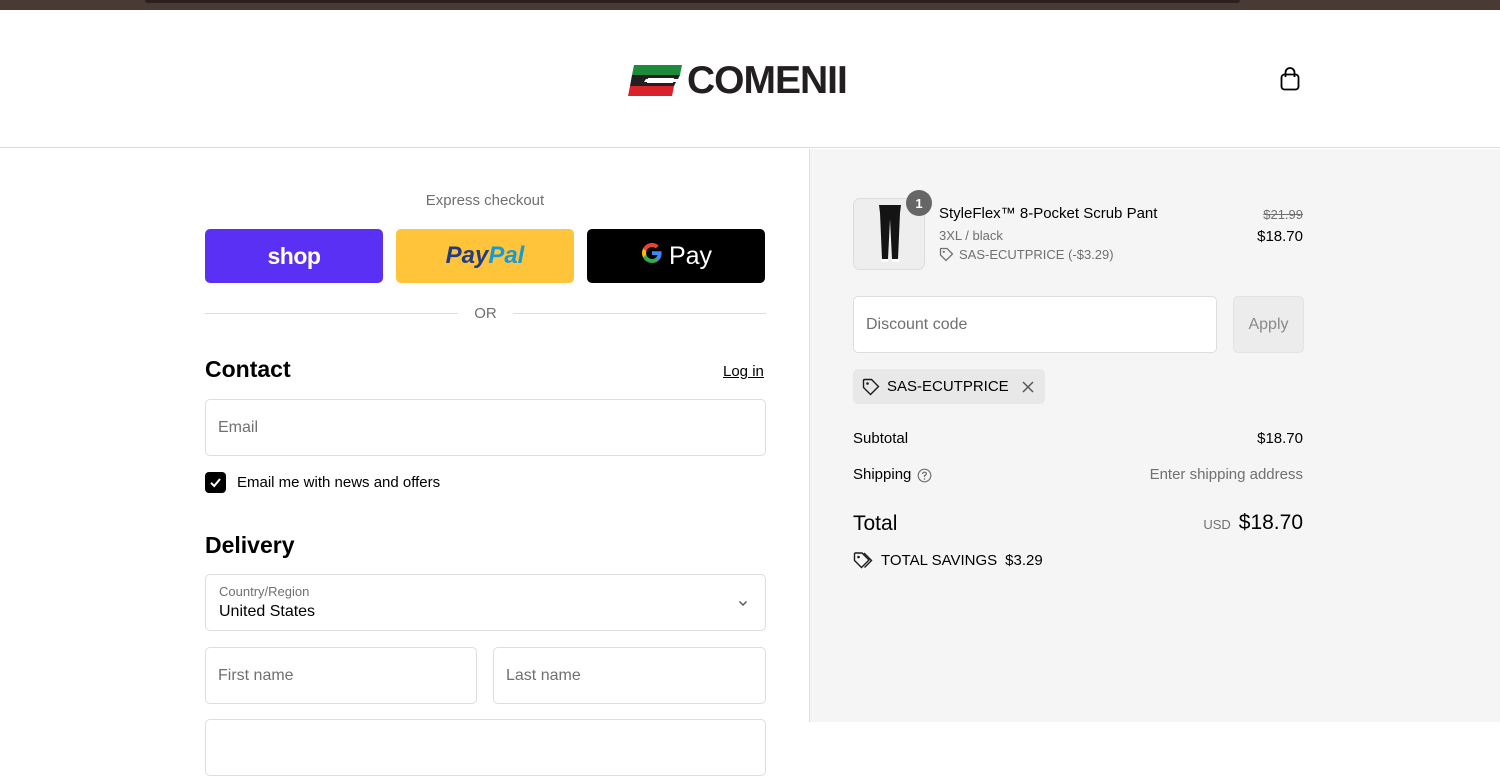  Describe the element at coordinates (267, 611) in the screenshot. I see `country-select-value: United States` at that location.